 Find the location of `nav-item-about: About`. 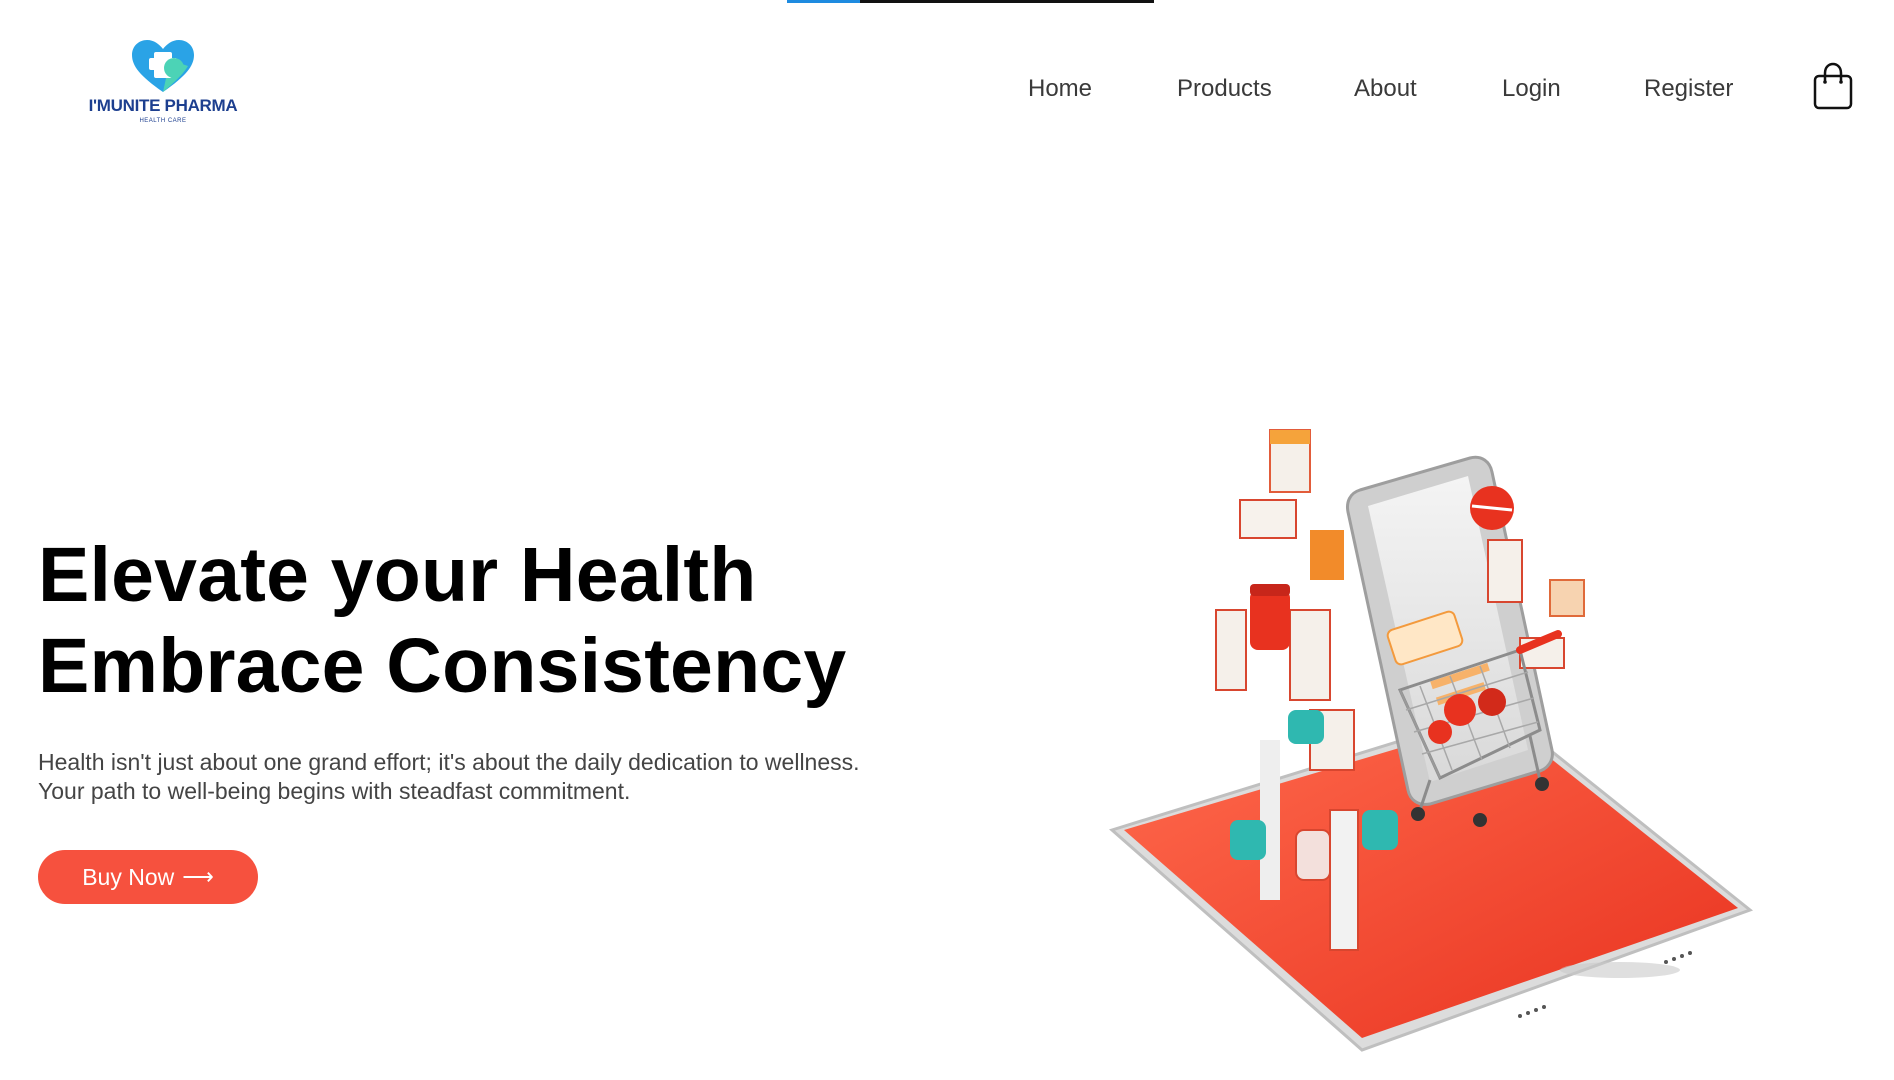

nav-item-about: About is located at coordinates (1385, 89).